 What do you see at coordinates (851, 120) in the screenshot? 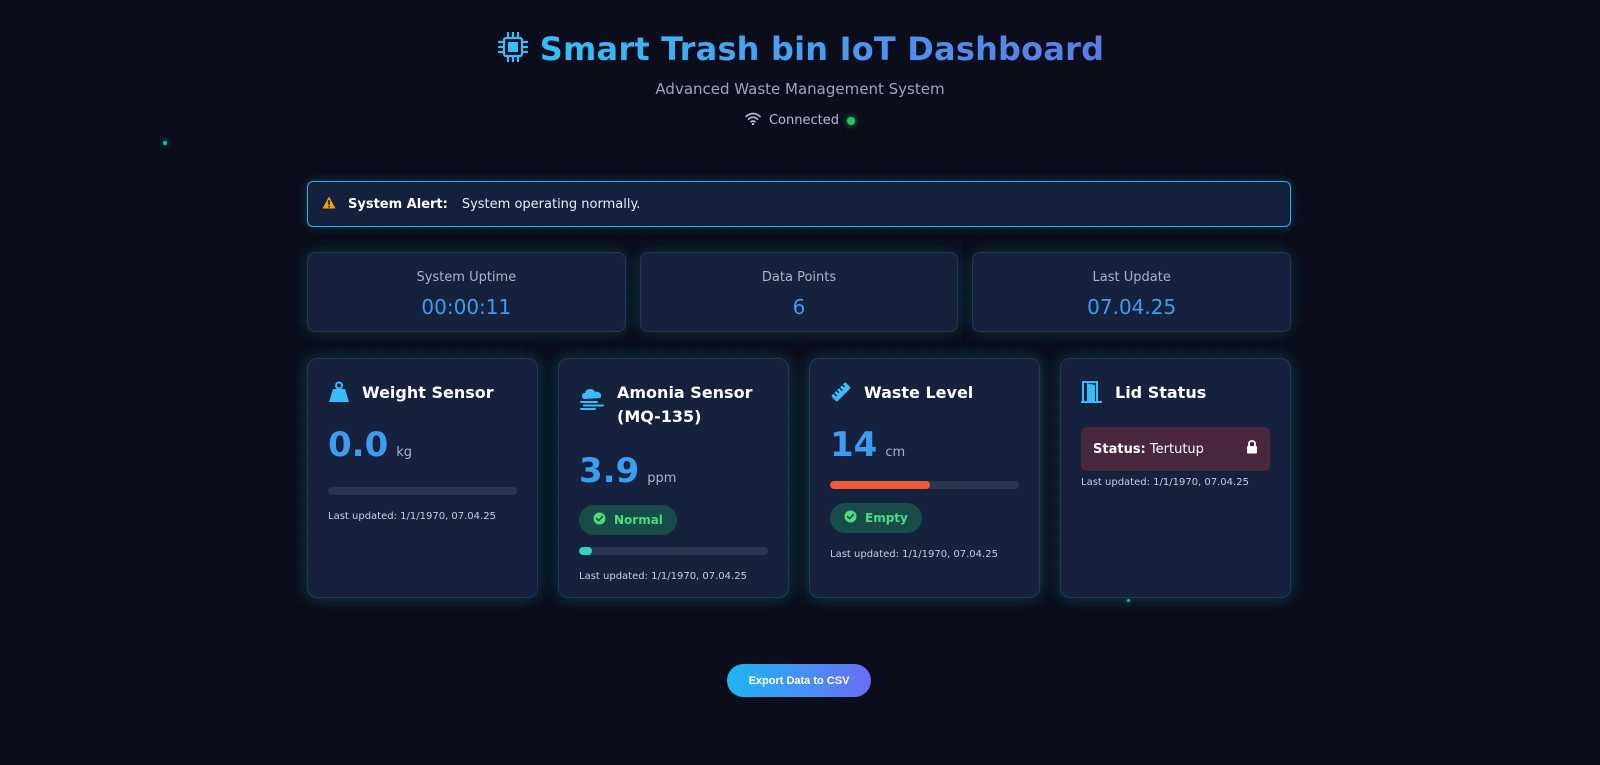
I see `connection-indicator` at bounding box center [851, 120].